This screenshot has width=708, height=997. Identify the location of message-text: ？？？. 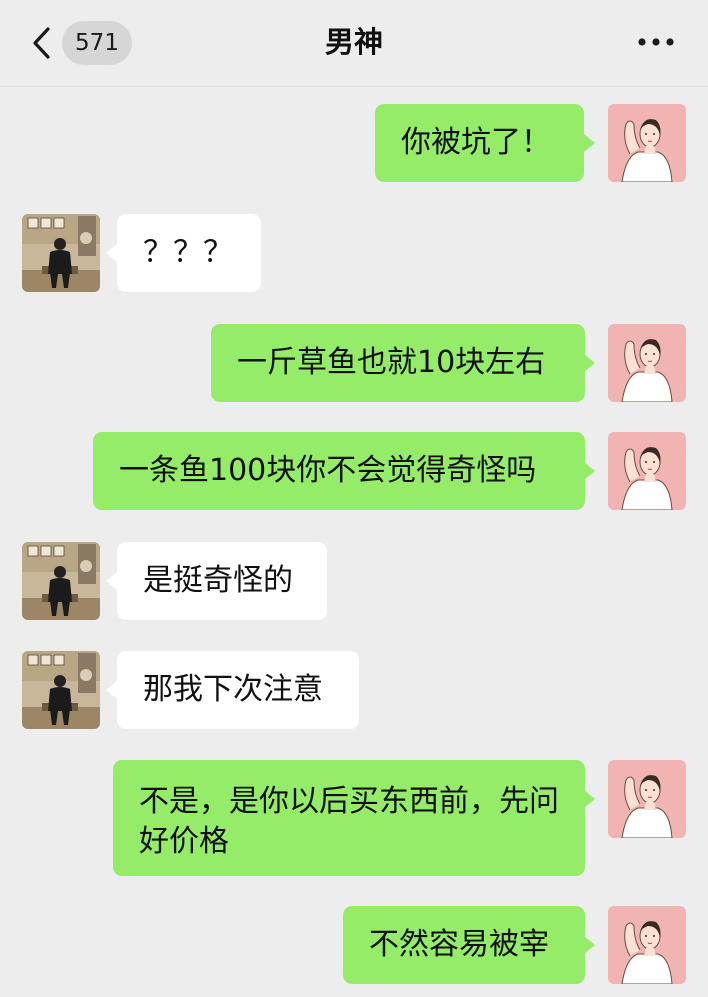
(188, 252).